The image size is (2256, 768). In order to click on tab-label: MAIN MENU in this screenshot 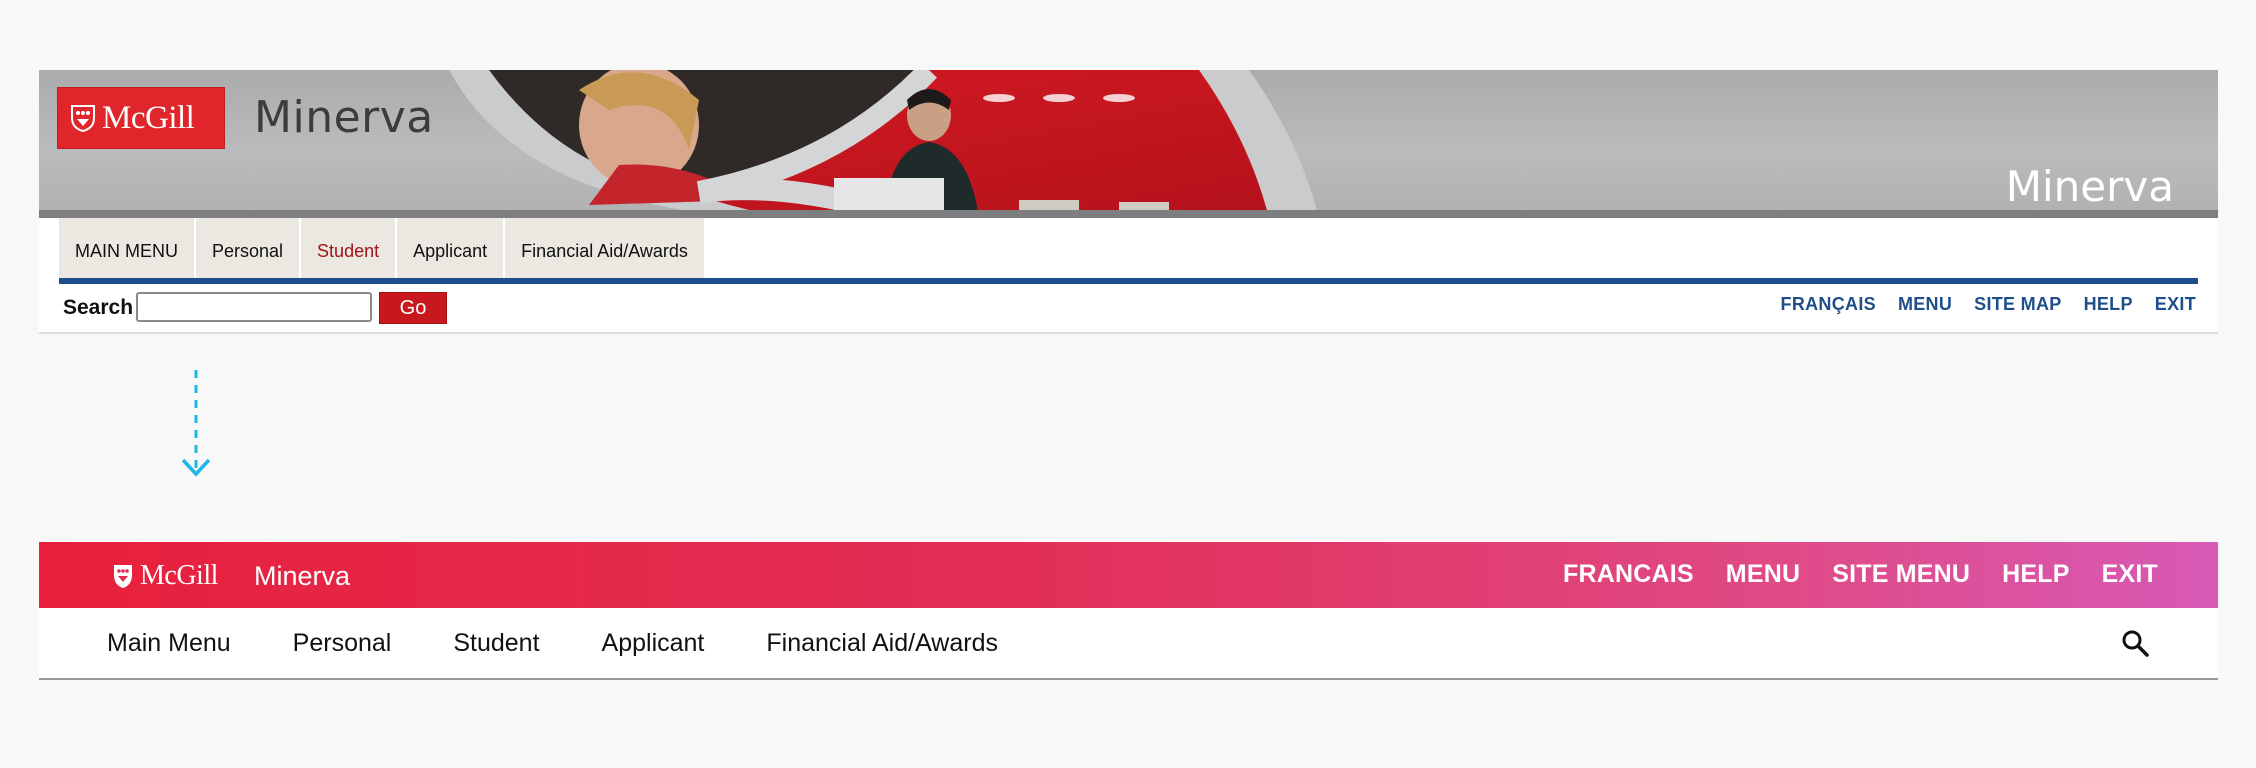, I will do `click(126, 250)`.